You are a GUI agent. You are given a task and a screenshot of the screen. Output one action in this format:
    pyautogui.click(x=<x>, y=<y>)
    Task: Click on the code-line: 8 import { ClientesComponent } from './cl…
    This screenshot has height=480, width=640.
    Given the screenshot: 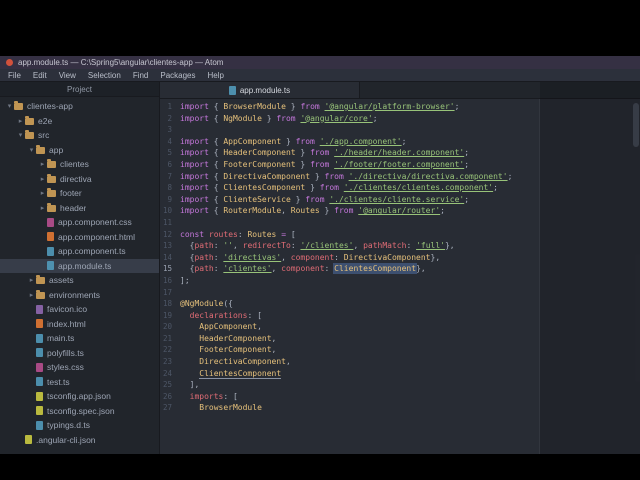 What is the action you would take?
    pyautogui.click(x=400, y=188)
    